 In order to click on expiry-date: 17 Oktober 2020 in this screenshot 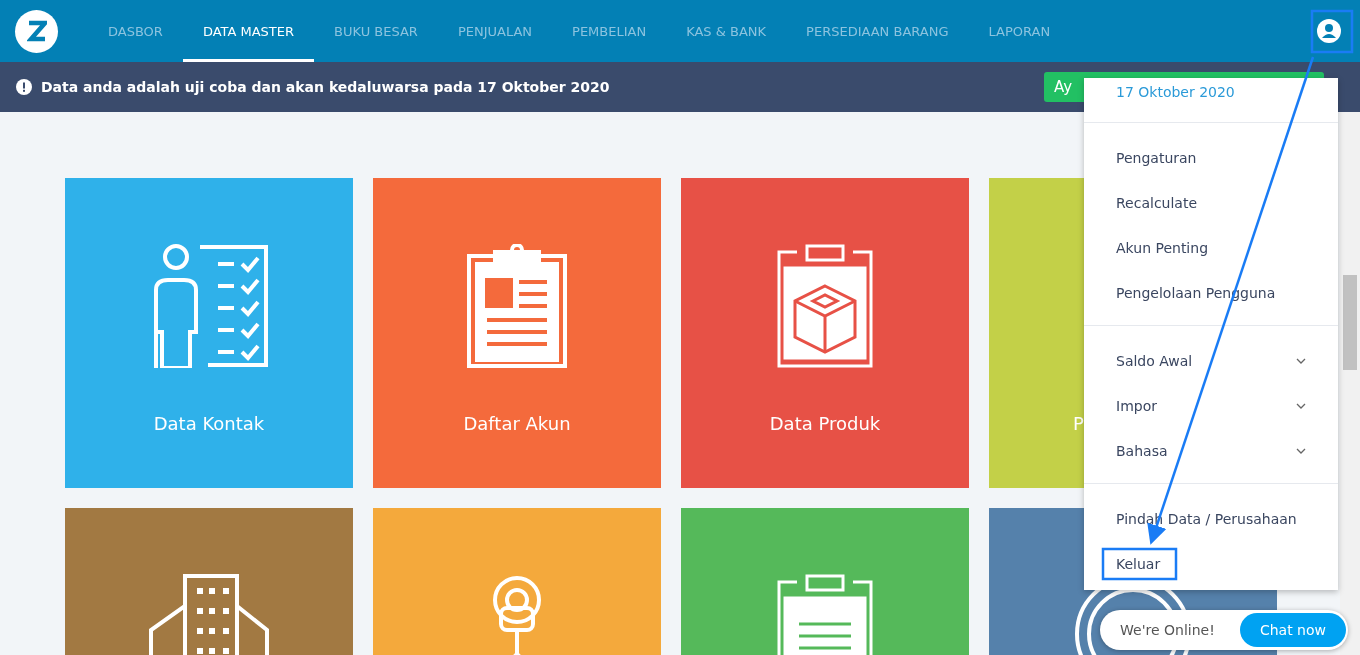, I will do `click(1175, 92)`.